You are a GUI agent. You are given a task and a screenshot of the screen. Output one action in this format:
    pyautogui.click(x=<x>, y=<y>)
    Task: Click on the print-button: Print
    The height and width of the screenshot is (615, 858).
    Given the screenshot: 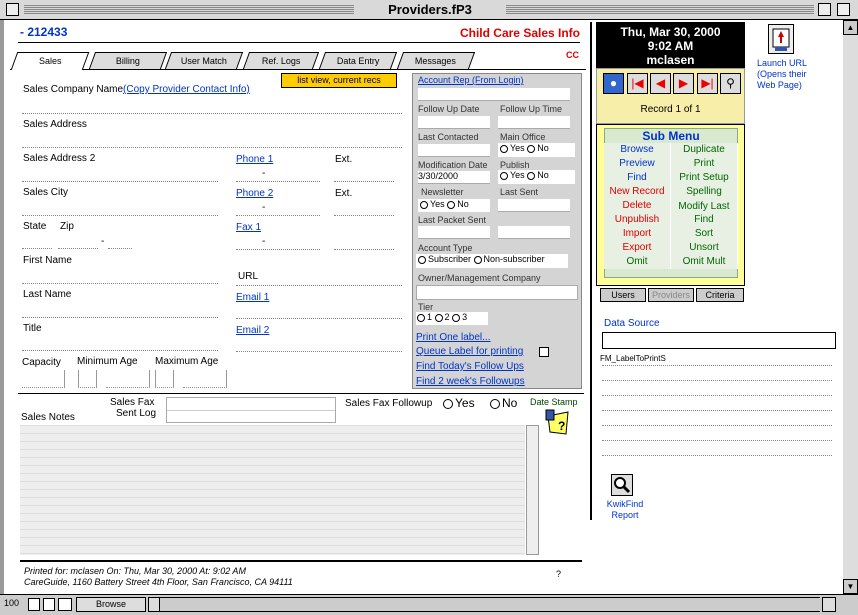 What is the action you would take?
    pyautogui.click(x=704, y=164)
    